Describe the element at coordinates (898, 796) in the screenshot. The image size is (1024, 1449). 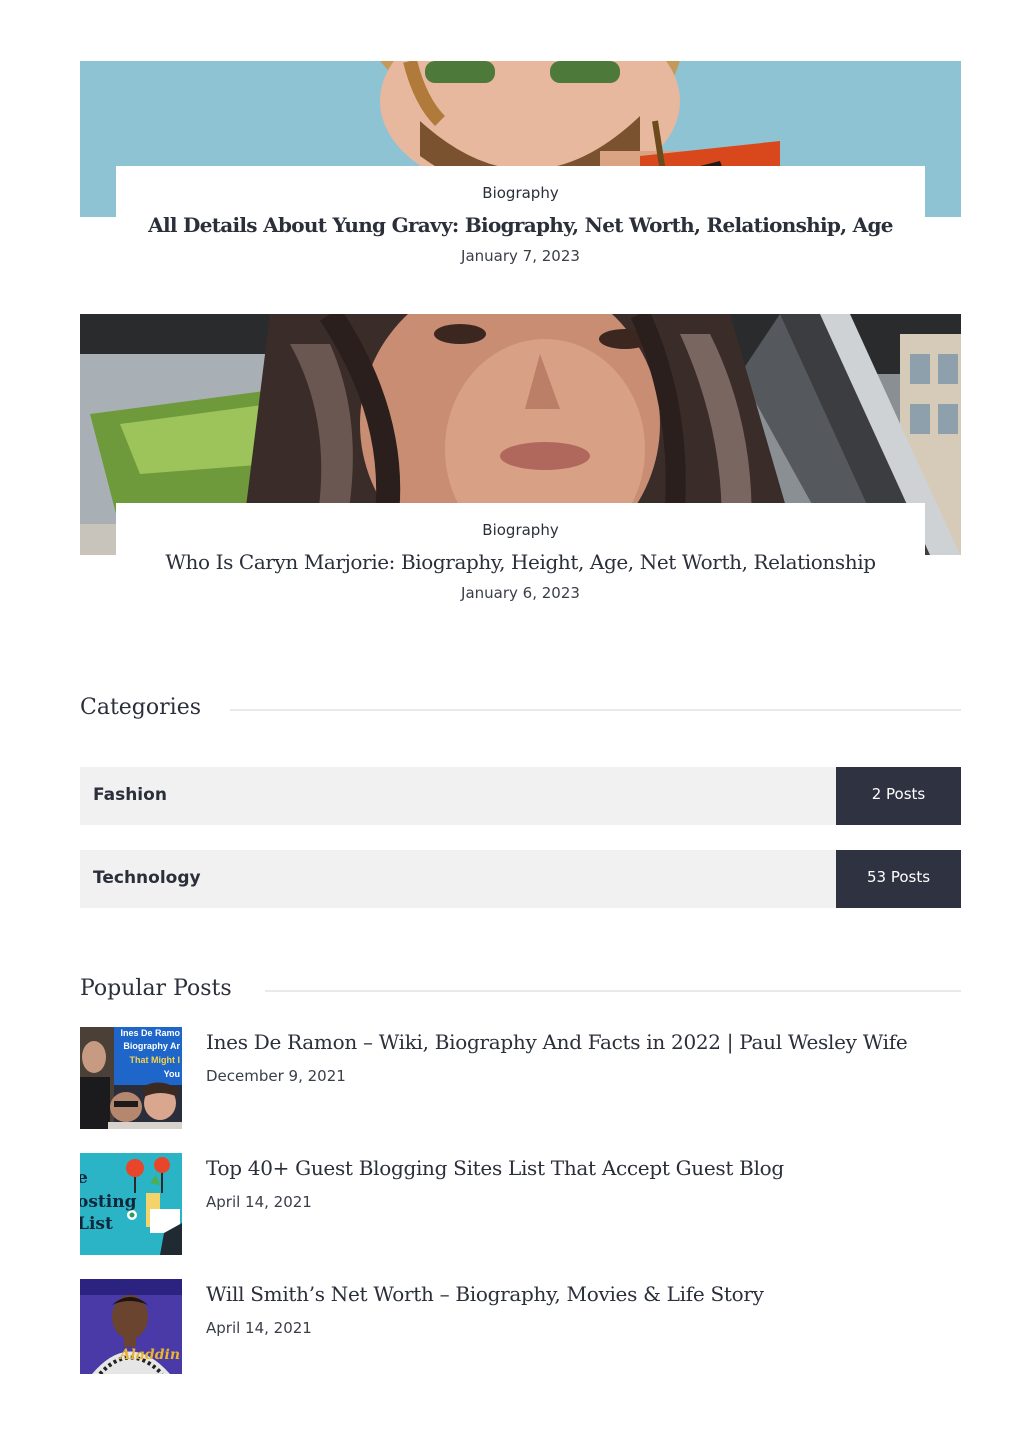
I see `category-post-count: 2 Posts` at that location.